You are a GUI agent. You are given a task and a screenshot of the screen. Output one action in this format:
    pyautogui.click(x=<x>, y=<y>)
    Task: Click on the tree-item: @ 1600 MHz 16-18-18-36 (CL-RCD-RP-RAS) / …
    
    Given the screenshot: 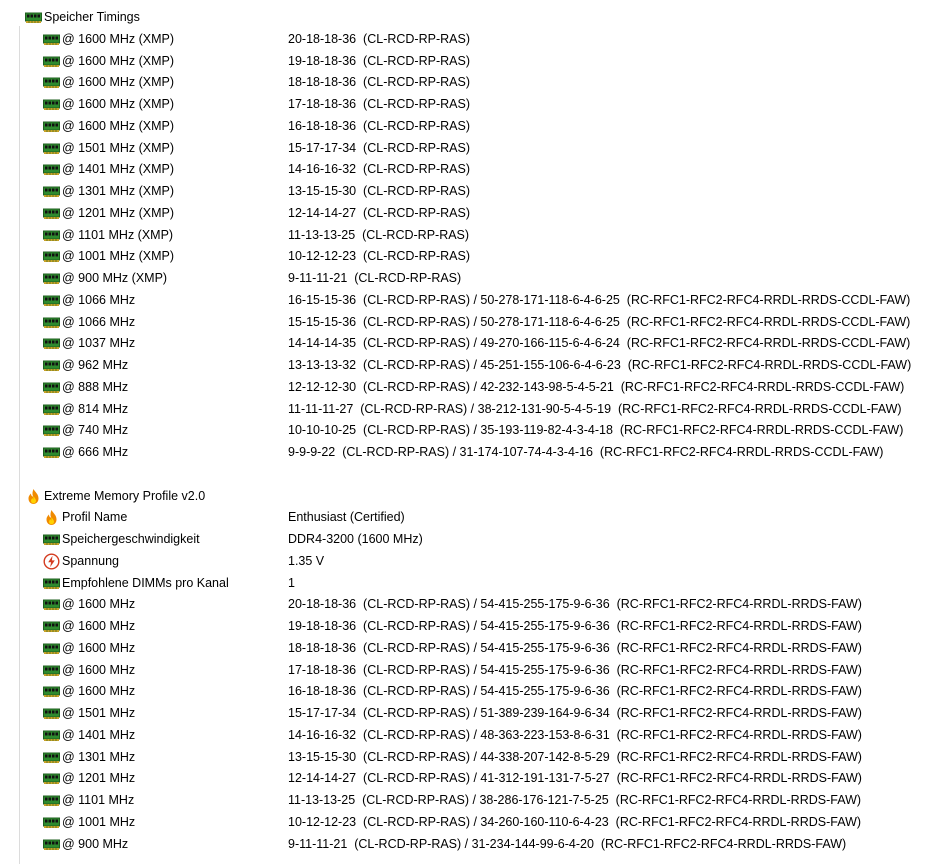 What is the action you would take?
    pyautogui.click(x=496, y=691)
    